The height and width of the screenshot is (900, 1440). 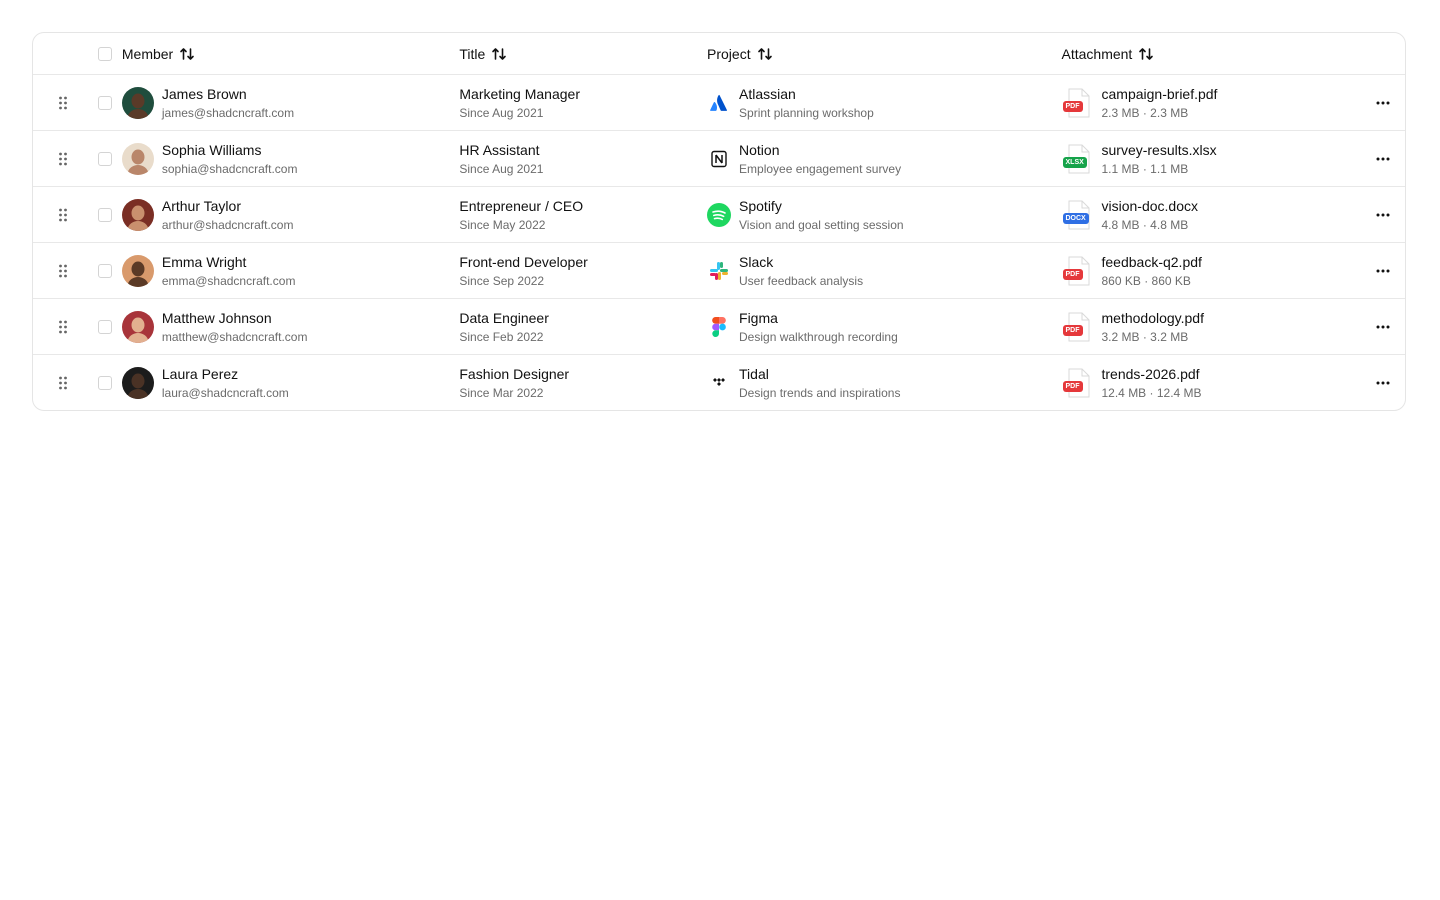 I want to click on file-name: feedback-q2.pdf, so click(x=1152, y=262).